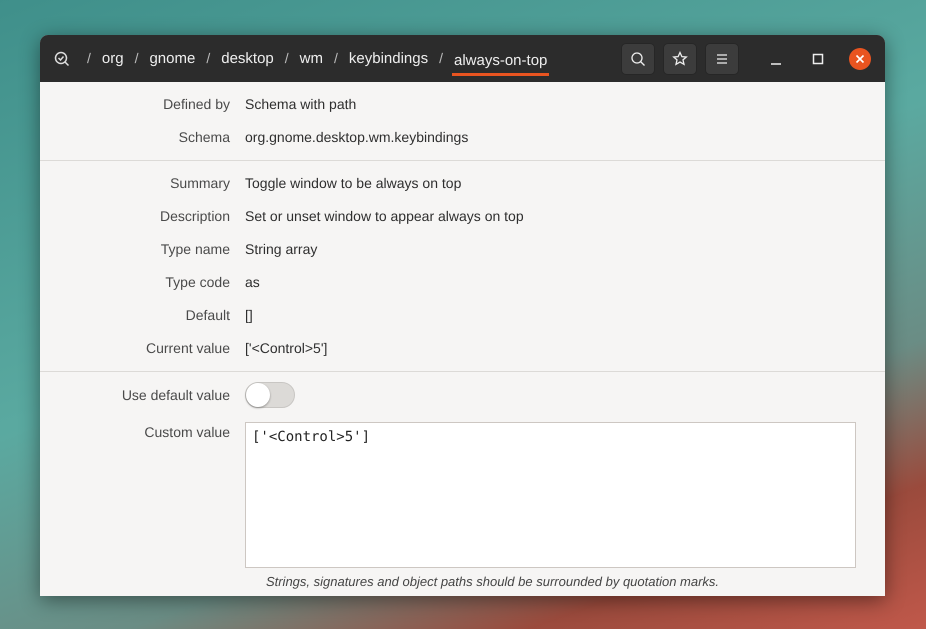 This screenshot has width=926, height=629. What do you see at coordinates (196, 104) in the screenshot?
I see `field-label: Defined by` at bounding box center [196, 104].